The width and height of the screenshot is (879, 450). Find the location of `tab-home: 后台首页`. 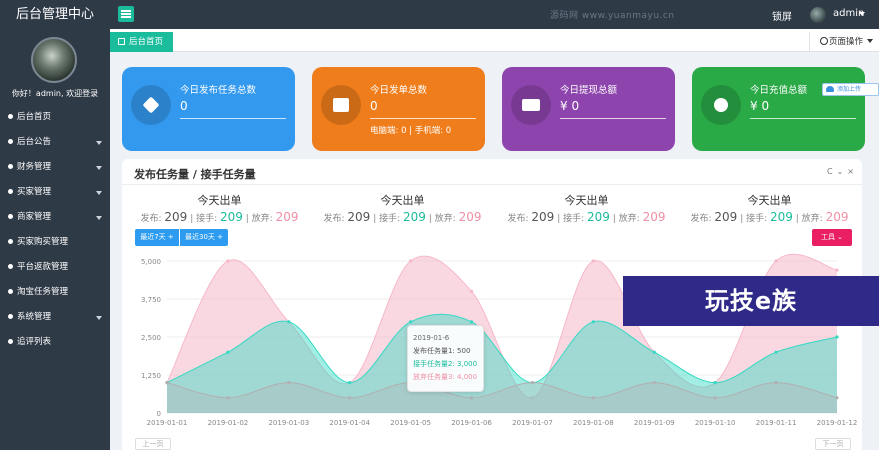

tab-home: 后台首页 is located at coordinates (141, 42).